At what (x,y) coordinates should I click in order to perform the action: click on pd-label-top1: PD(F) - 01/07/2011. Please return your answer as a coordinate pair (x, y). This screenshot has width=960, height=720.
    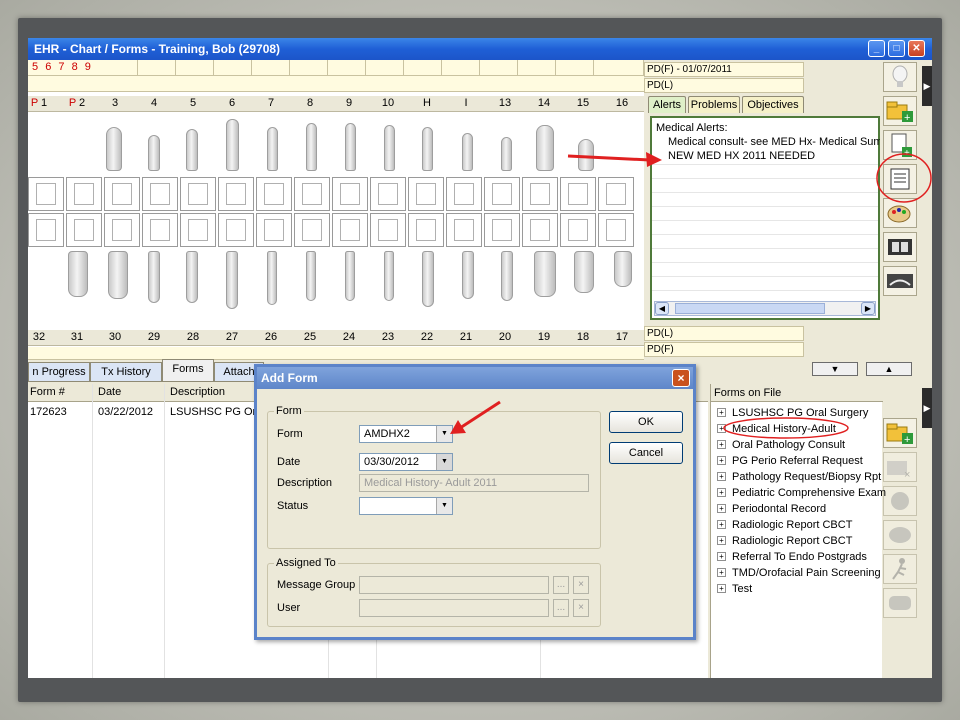
    Looking at the image, I should click on (724, 69).